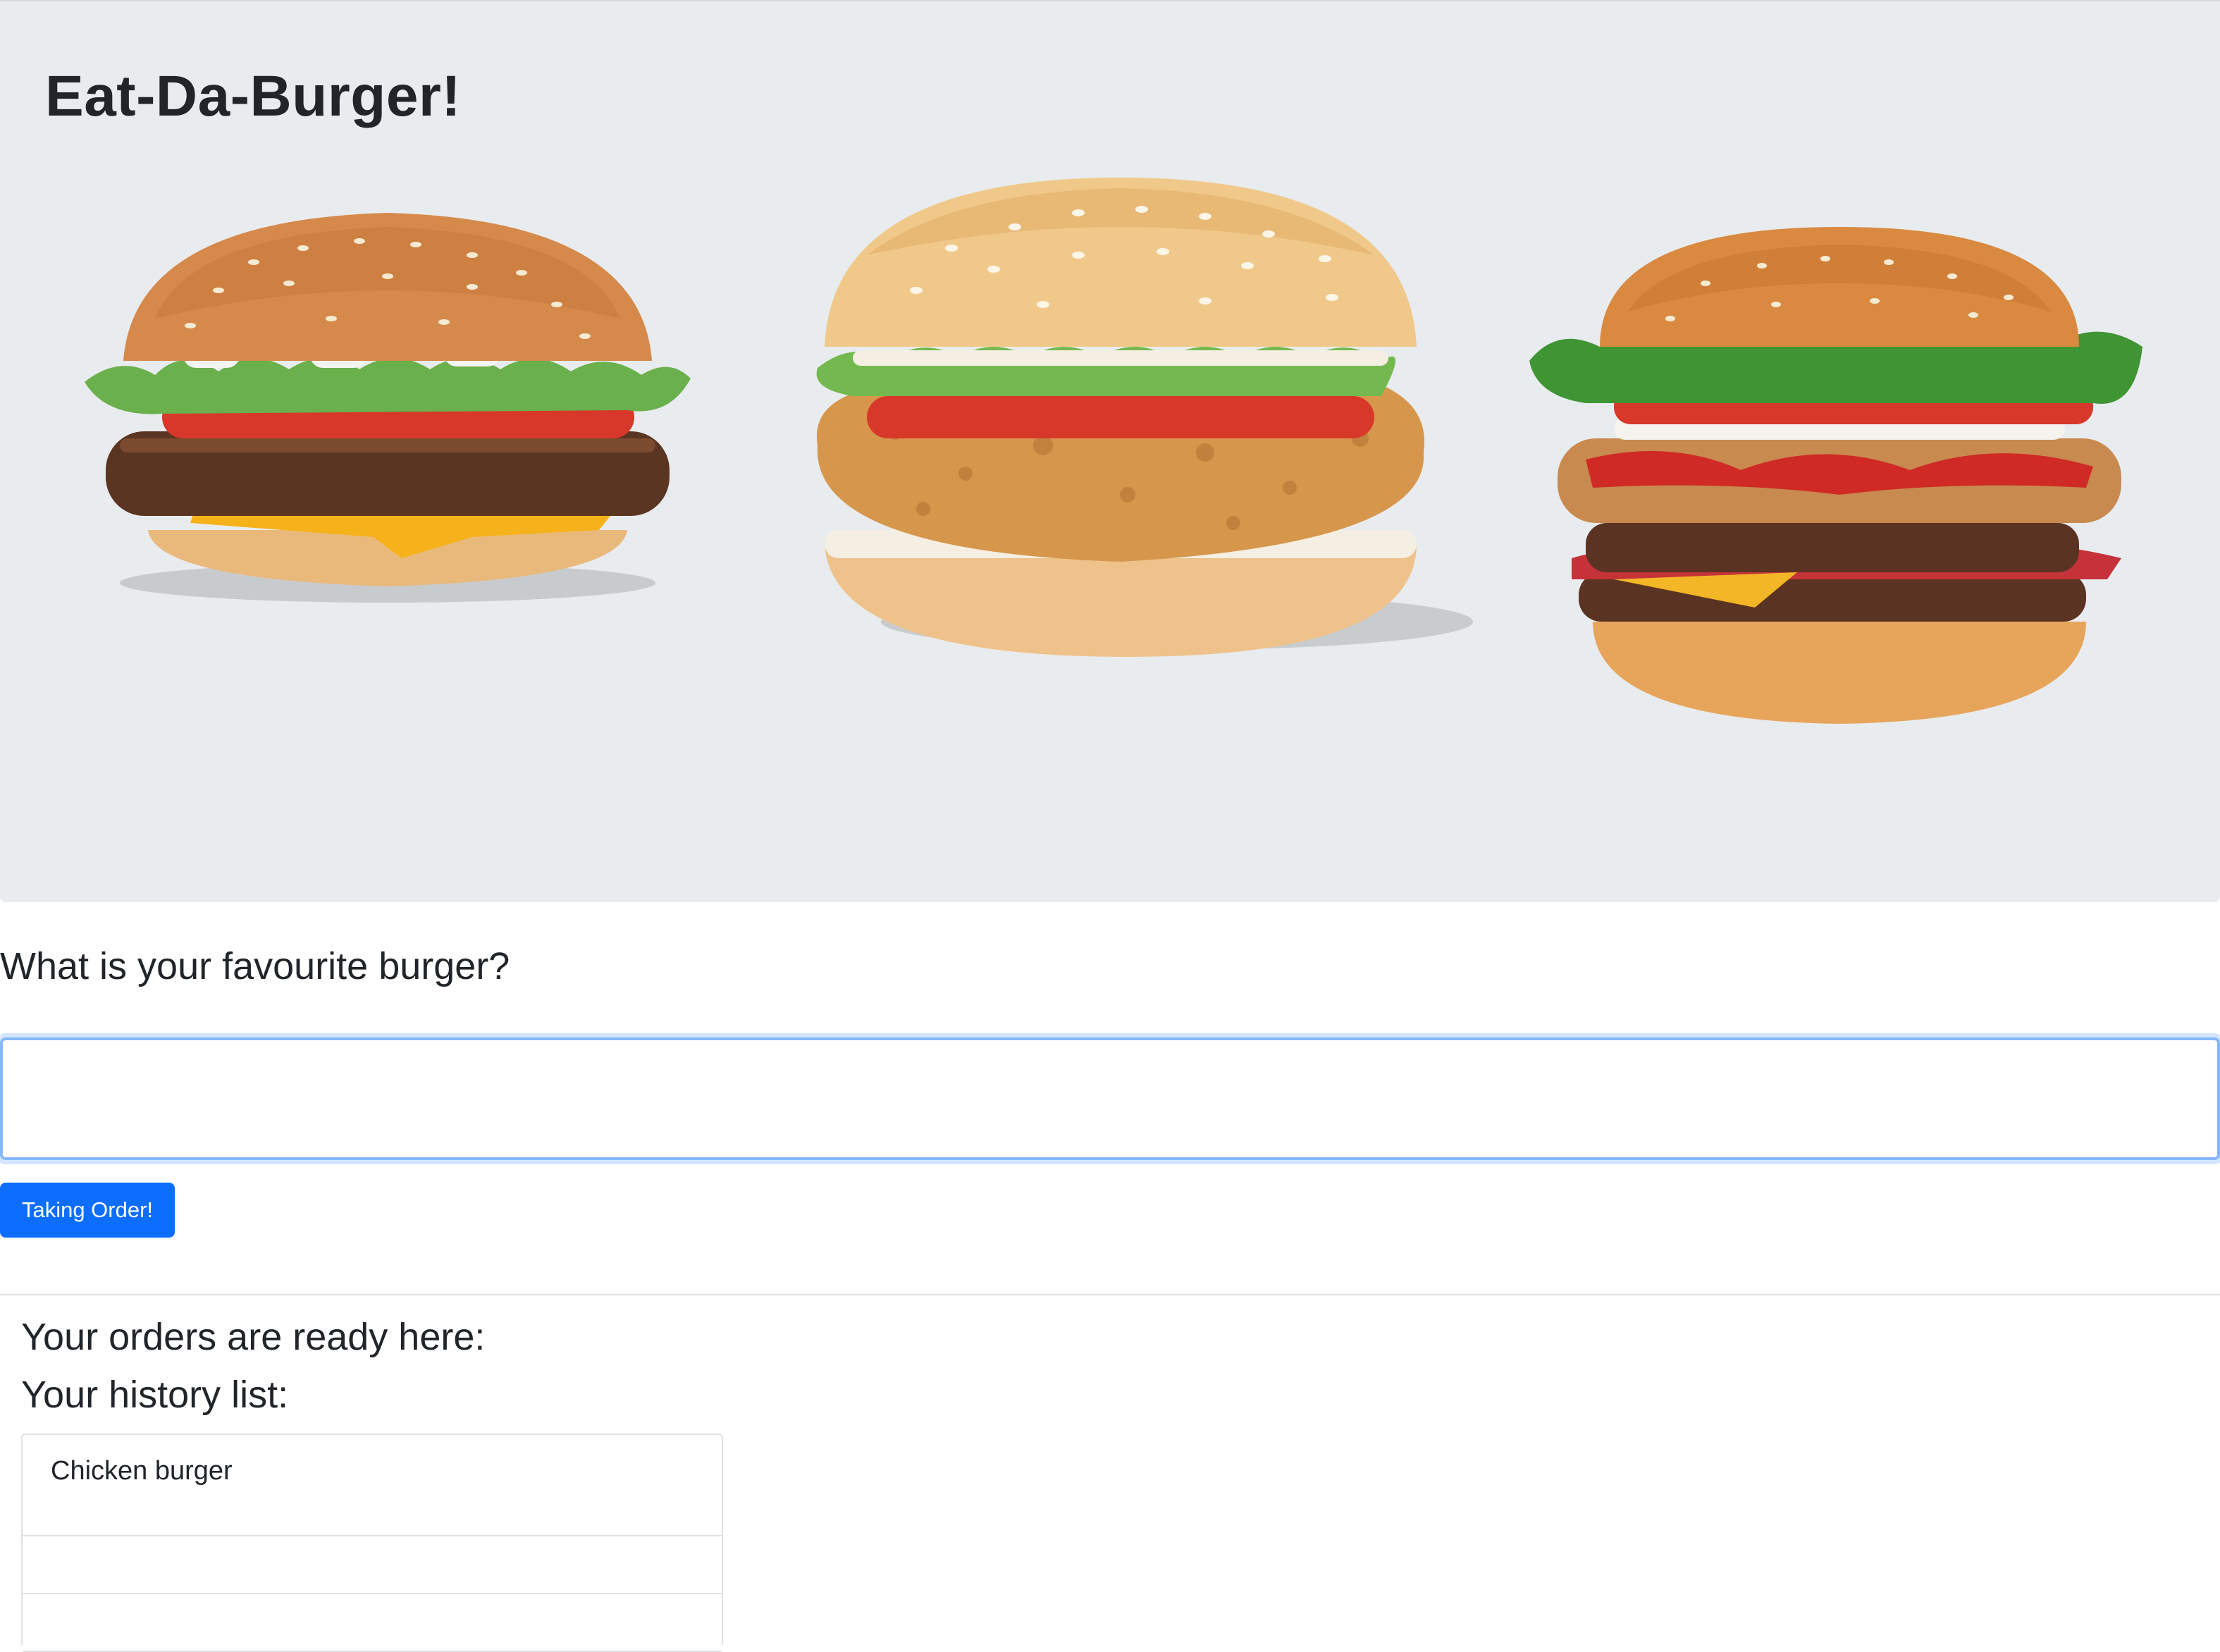 This screenshot has height=1652, width=2220. Describe the element at coordinates (372, 1485) in the screenshot. I see `history-item: Chicken burger` at that location.